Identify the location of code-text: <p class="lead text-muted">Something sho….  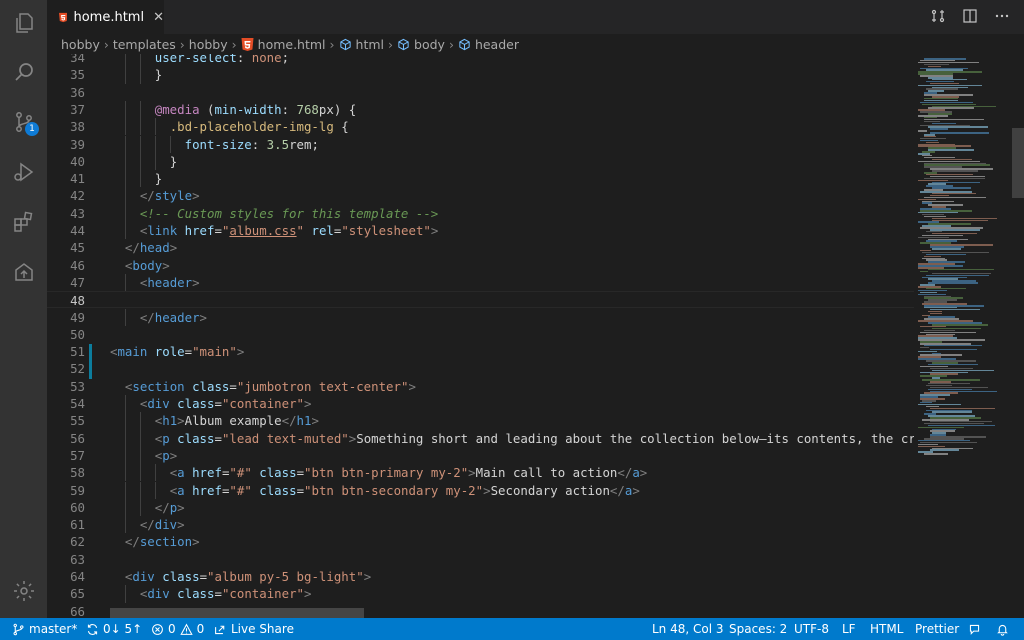
(534, 438).